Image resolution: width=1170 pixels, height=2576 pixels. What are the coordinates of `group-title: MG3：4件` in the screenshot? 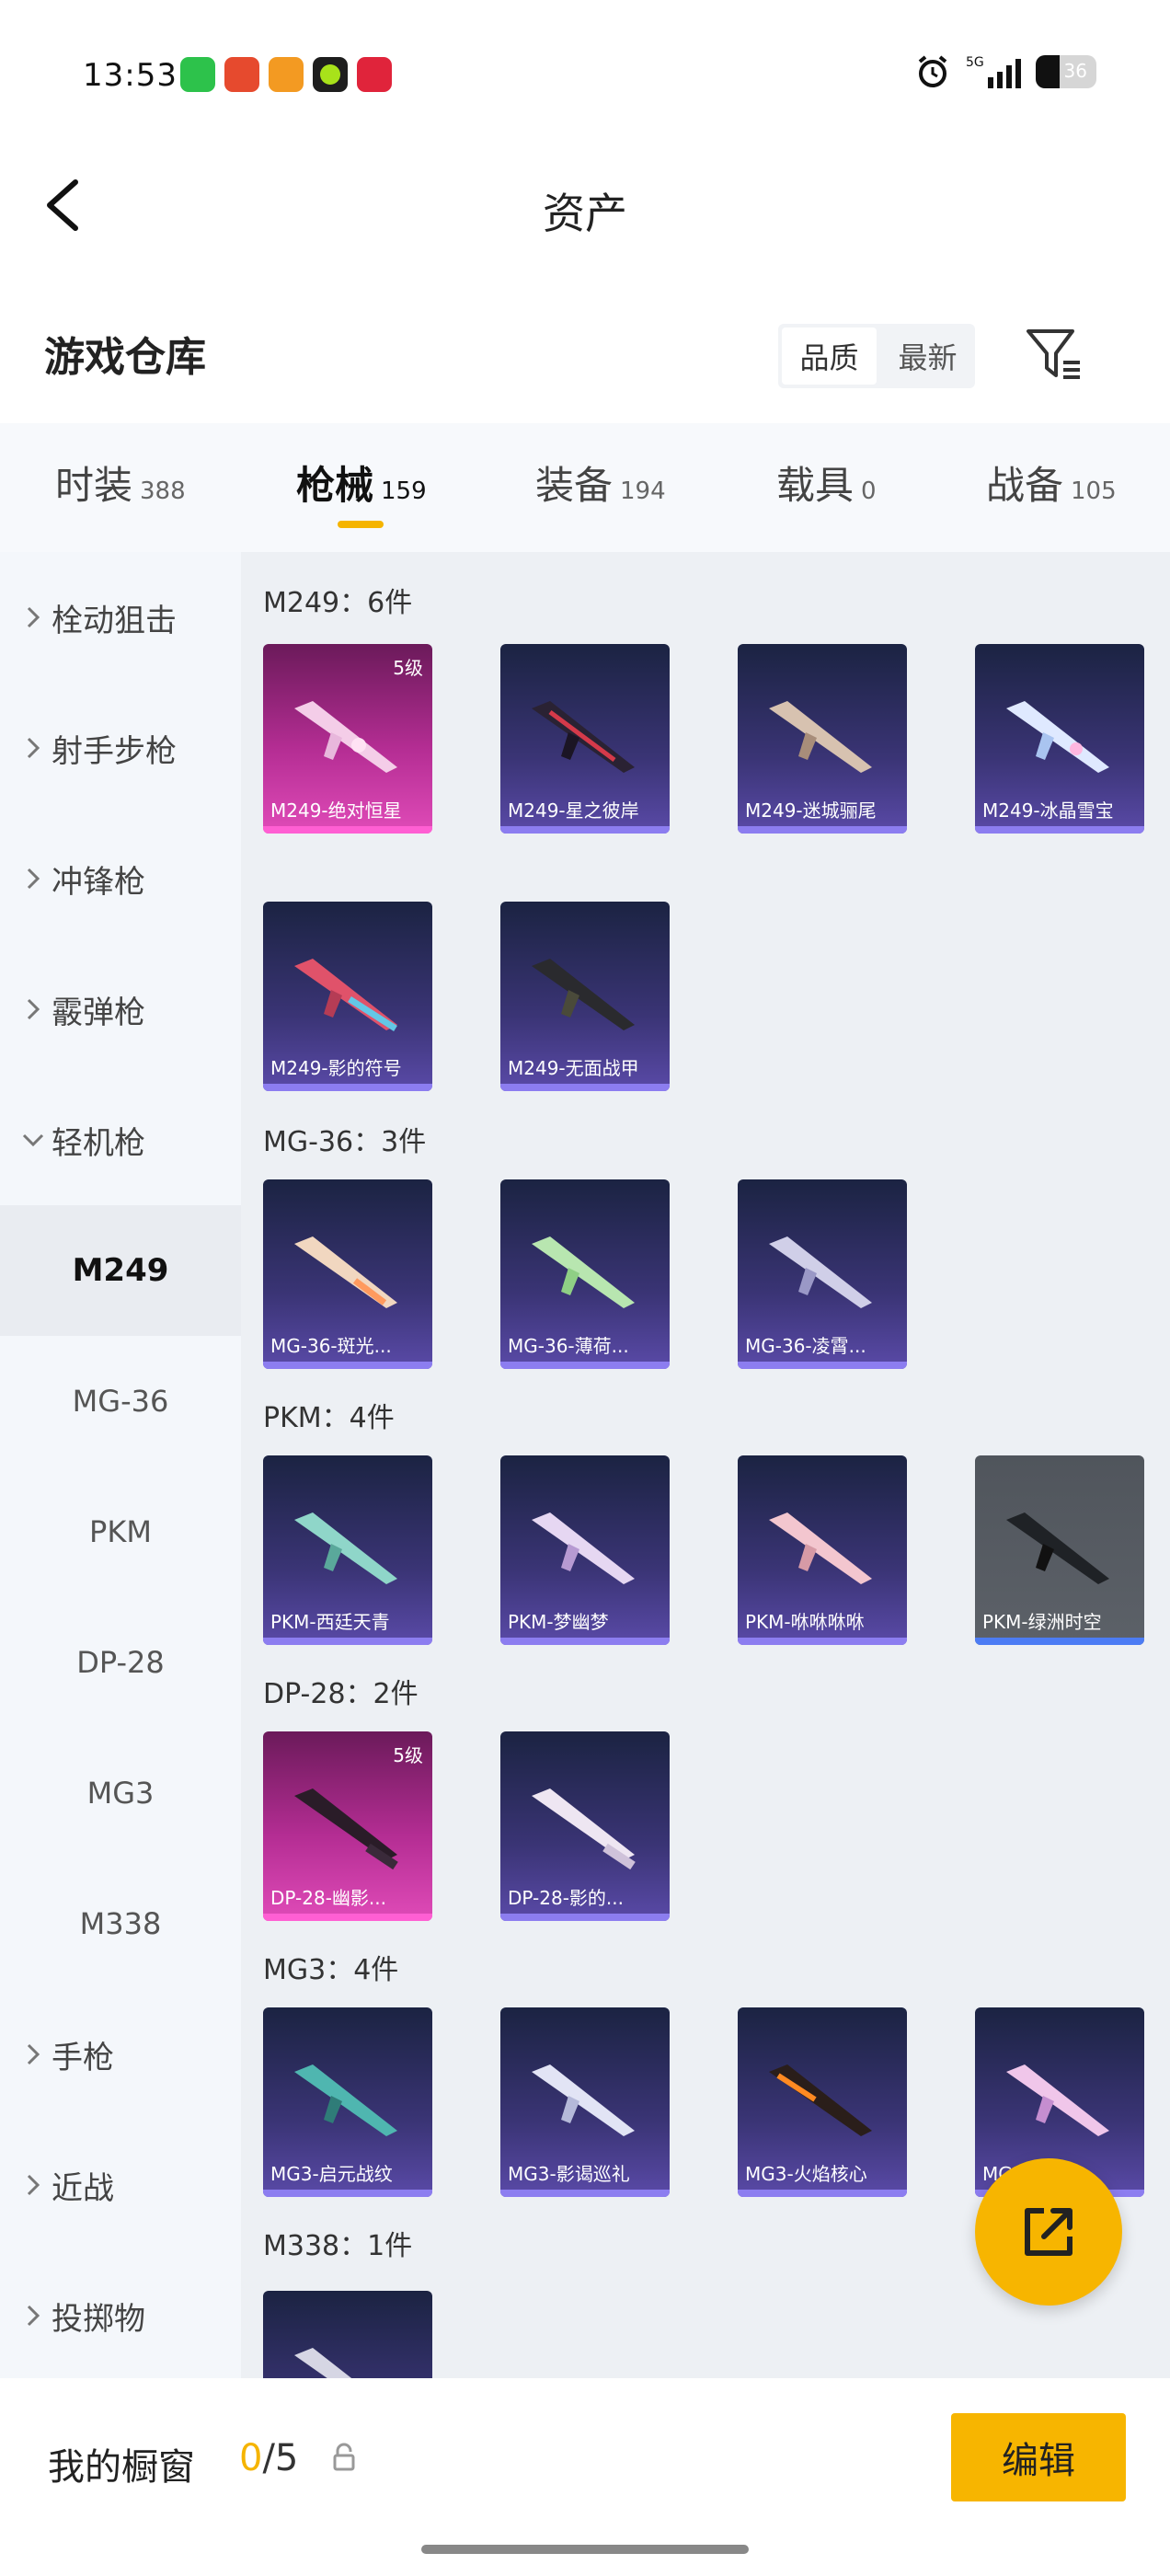 It's located at (331, 1970).